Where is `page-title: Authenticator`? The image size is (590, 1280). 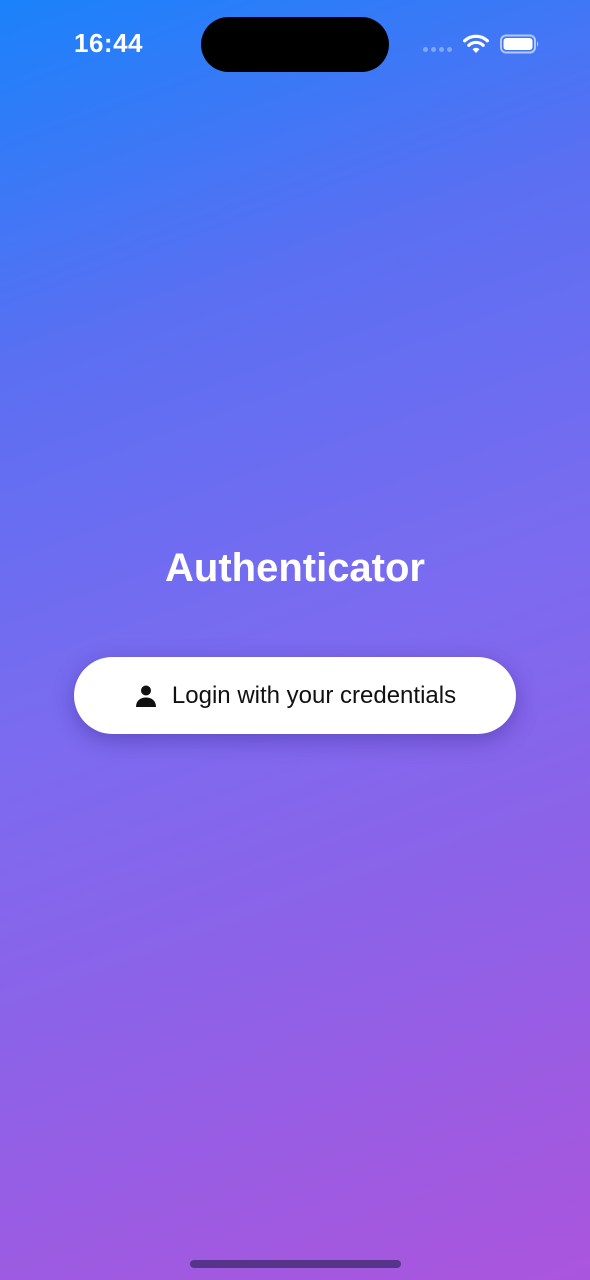
page-title: Authenticator is located at coordinates (295, 568).